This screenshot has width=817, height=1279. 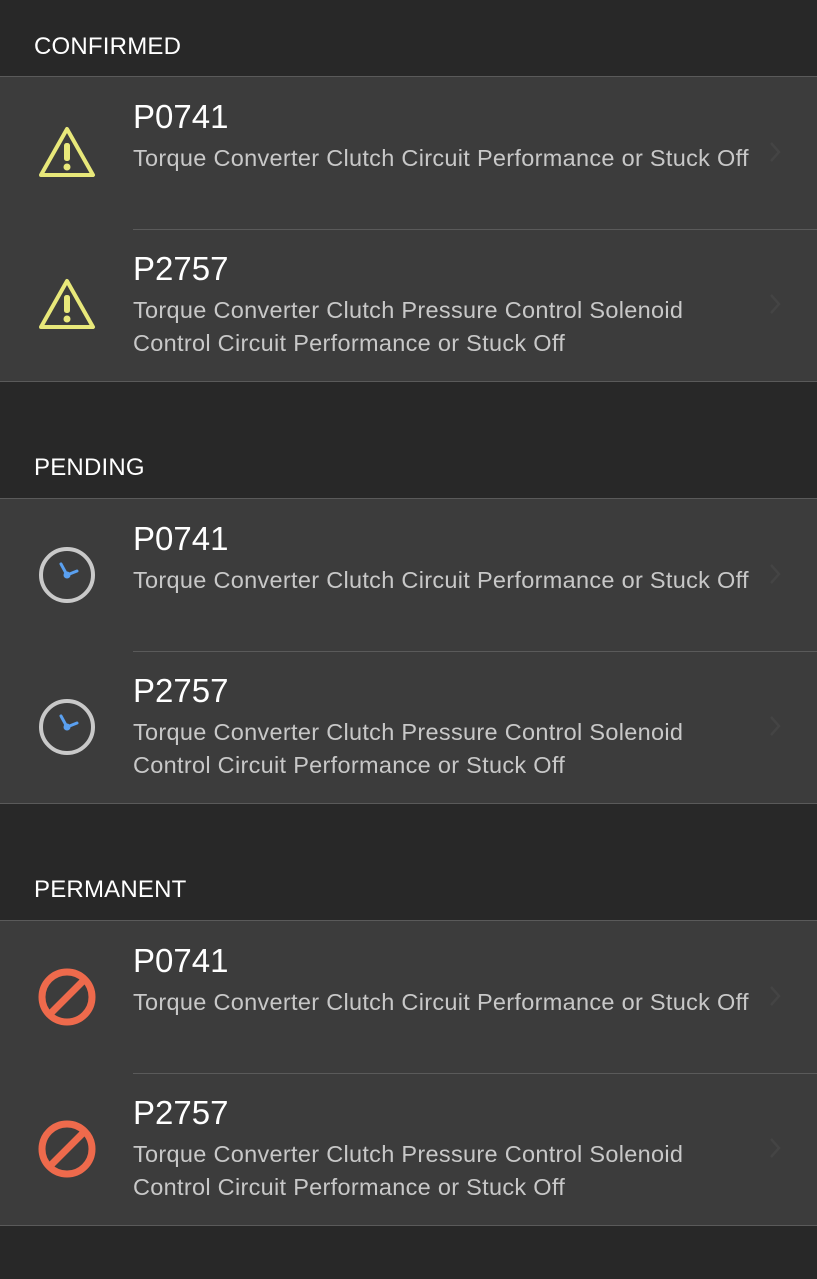 I want to click on section-header-confirmed: CONFIRMED, so click(x=108, y=46).